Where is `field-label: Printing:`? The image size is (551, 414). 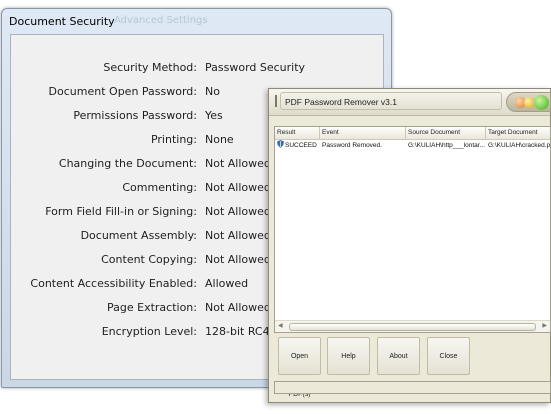
field-label: Printing: is located at coordinates (173, 139).